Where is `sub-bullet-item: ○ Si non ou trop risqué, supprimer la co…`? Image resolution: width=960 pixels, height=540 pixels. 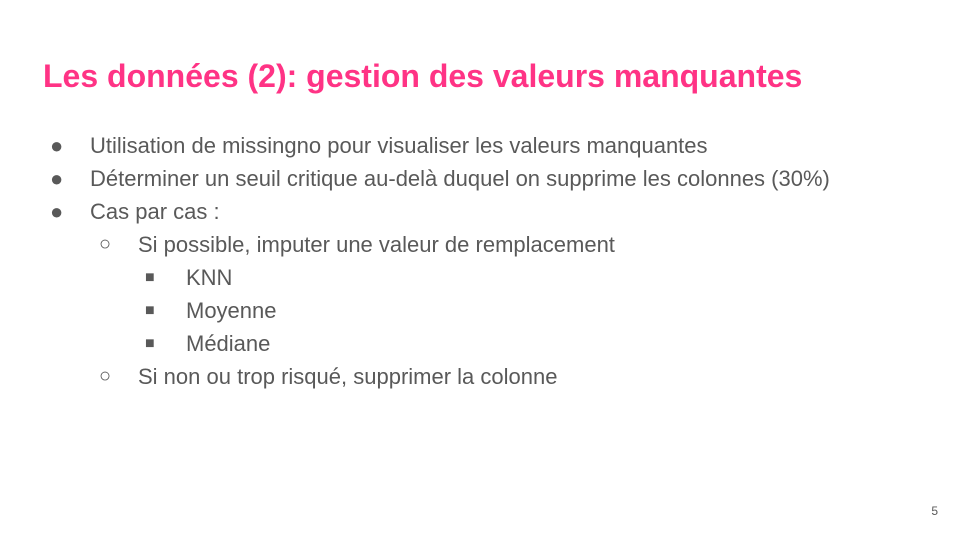 sub-bullet-item: ○ Si non ou trop risqué, supprimer la co… is located at coordinates (480, 376).